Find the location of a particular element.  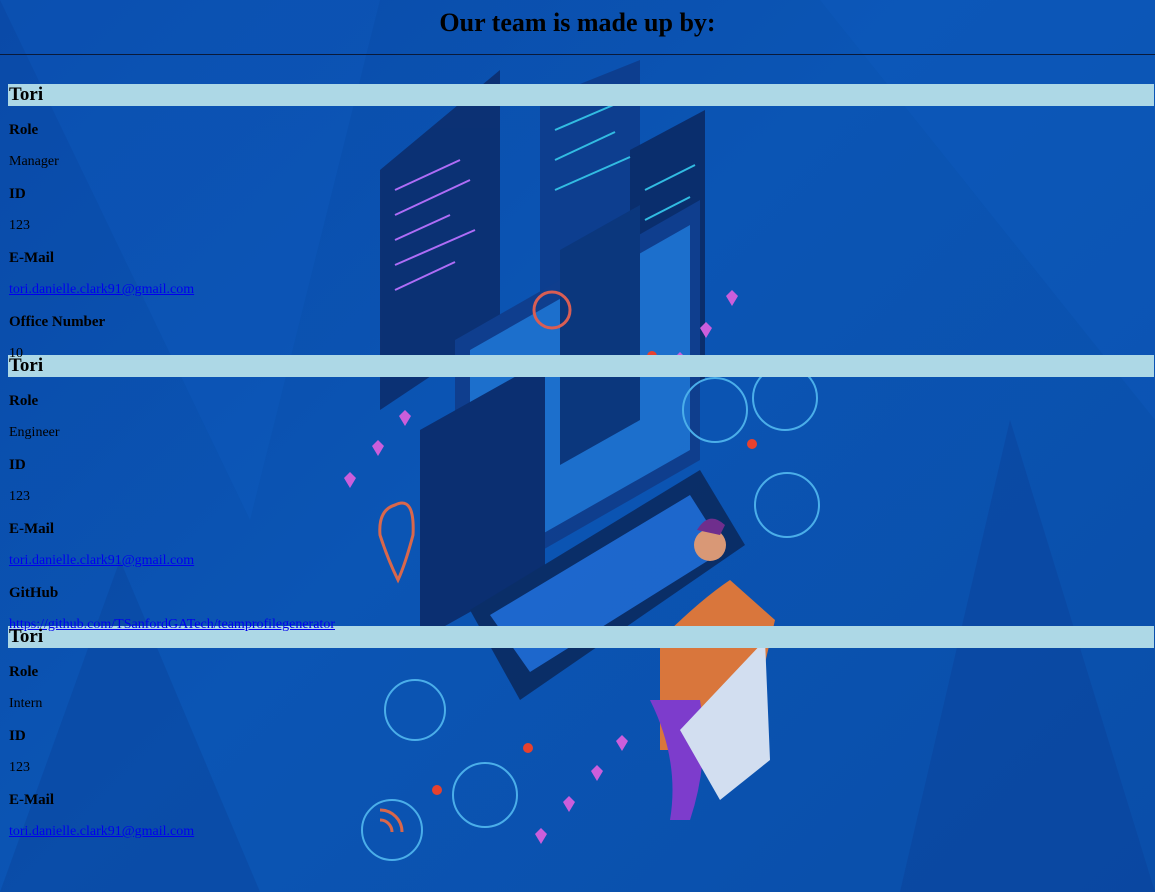

field-label-github: GitHub is located at coordinates (34, 593).